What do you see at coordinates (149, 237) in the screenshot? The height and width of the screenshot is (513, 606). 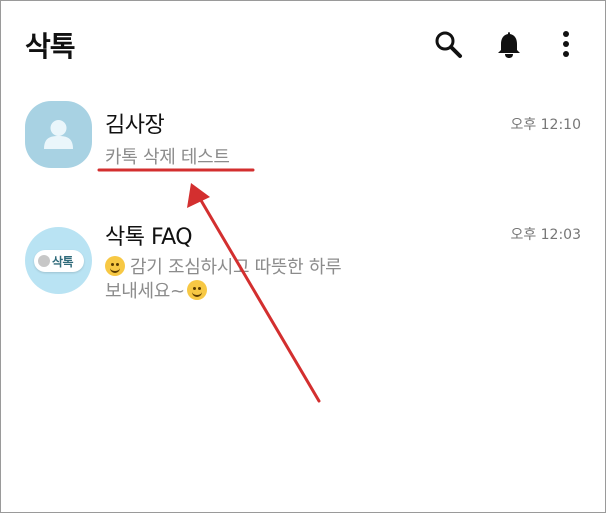 I see `chat-name: 삭톡 FAQ` at bounding box center [149, 237].